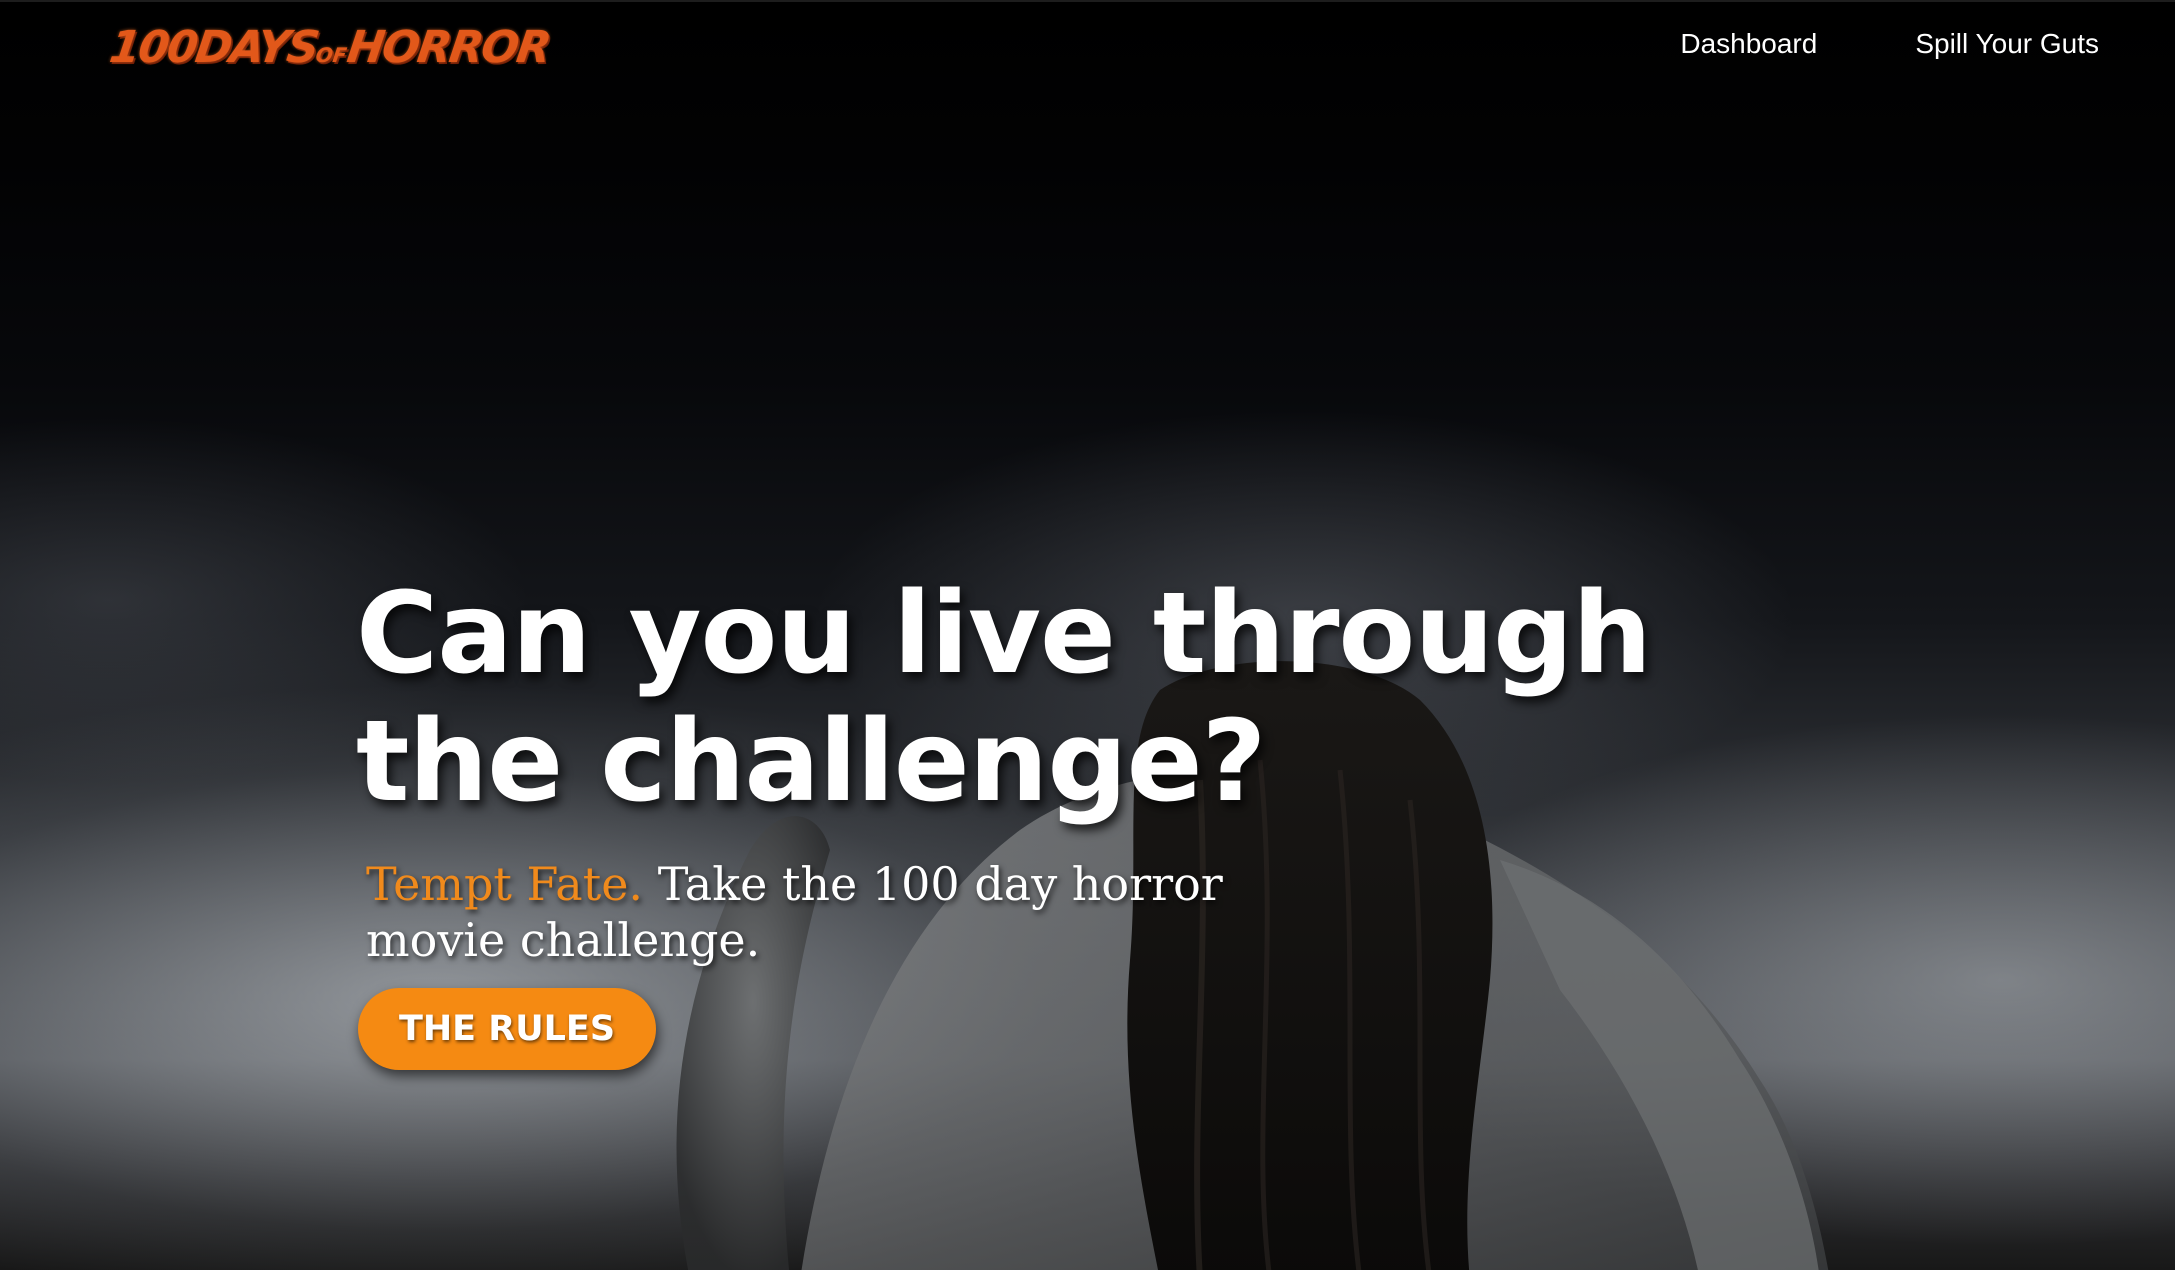 The height and width of the screenshot is (1270, 2175). Describe the element at coordinates (1004, 698) in the screenshot. I see `hero-headline: Can you live through the challenge?` at that location.